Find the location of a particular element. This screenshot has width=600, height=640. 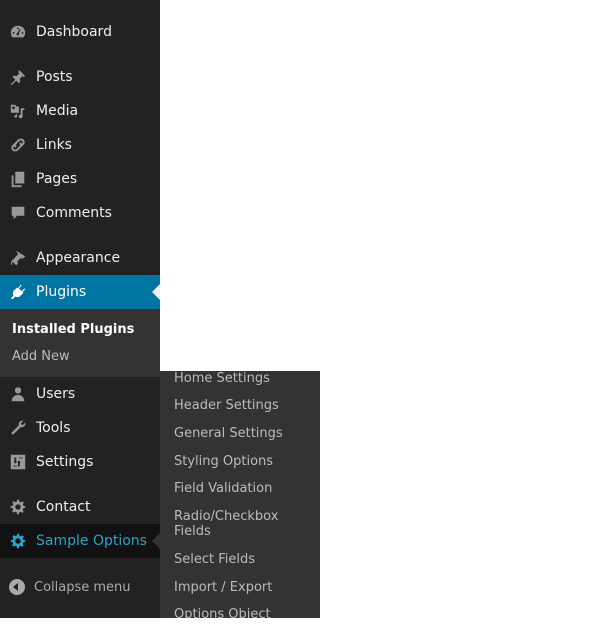

menu-item-users: Users is located at coordinates (80, 394).